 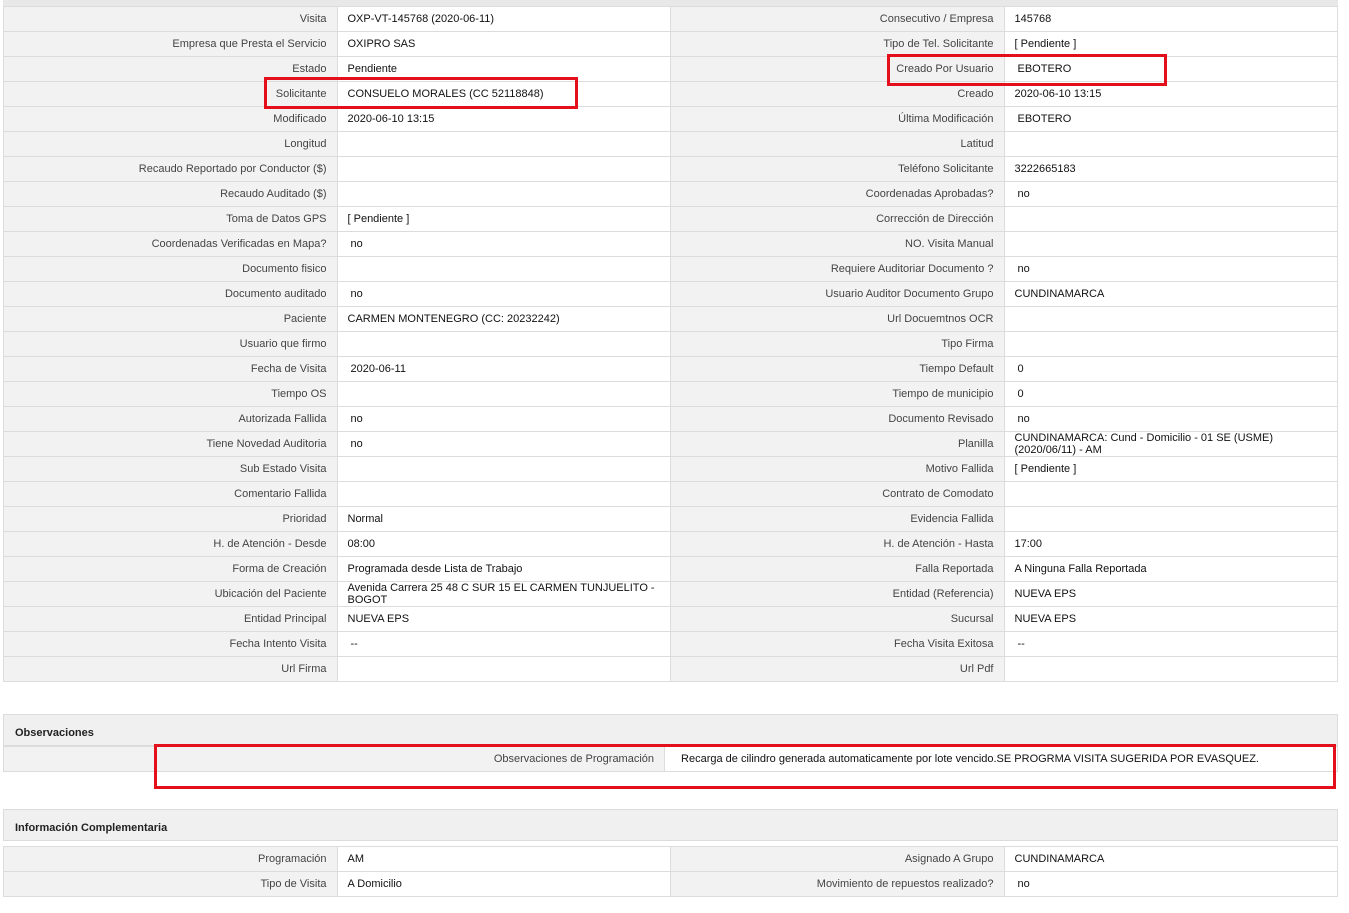 I want to click on sub-estado-visita-value, so click(x=503, y=469).